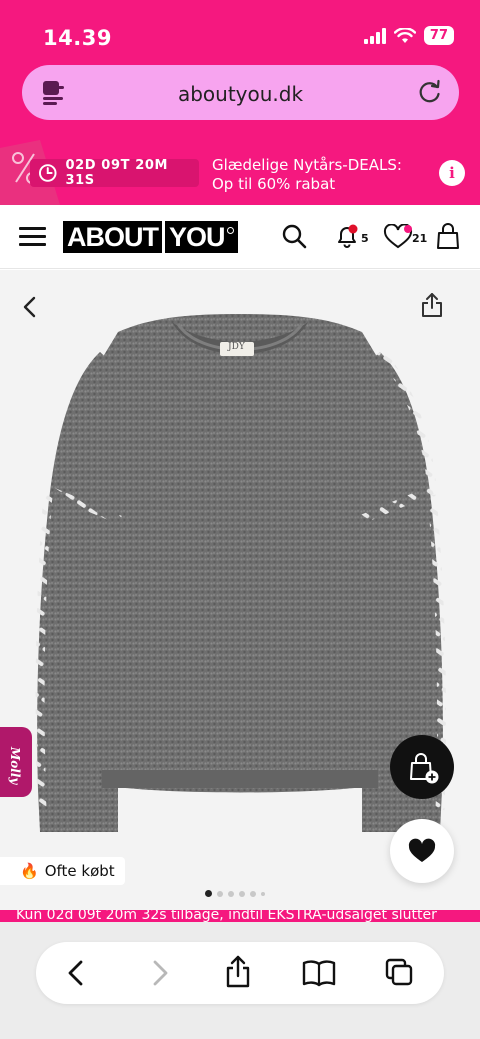  I want to click on bag-plus-icon, so click(424, 768).